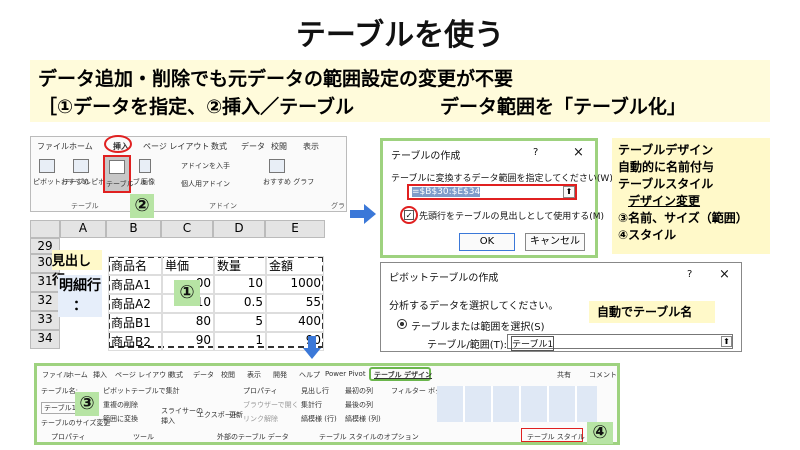  Describe the element at coordinates (295, 229) in the screenshot. I see `col-header-e: E` at that location.